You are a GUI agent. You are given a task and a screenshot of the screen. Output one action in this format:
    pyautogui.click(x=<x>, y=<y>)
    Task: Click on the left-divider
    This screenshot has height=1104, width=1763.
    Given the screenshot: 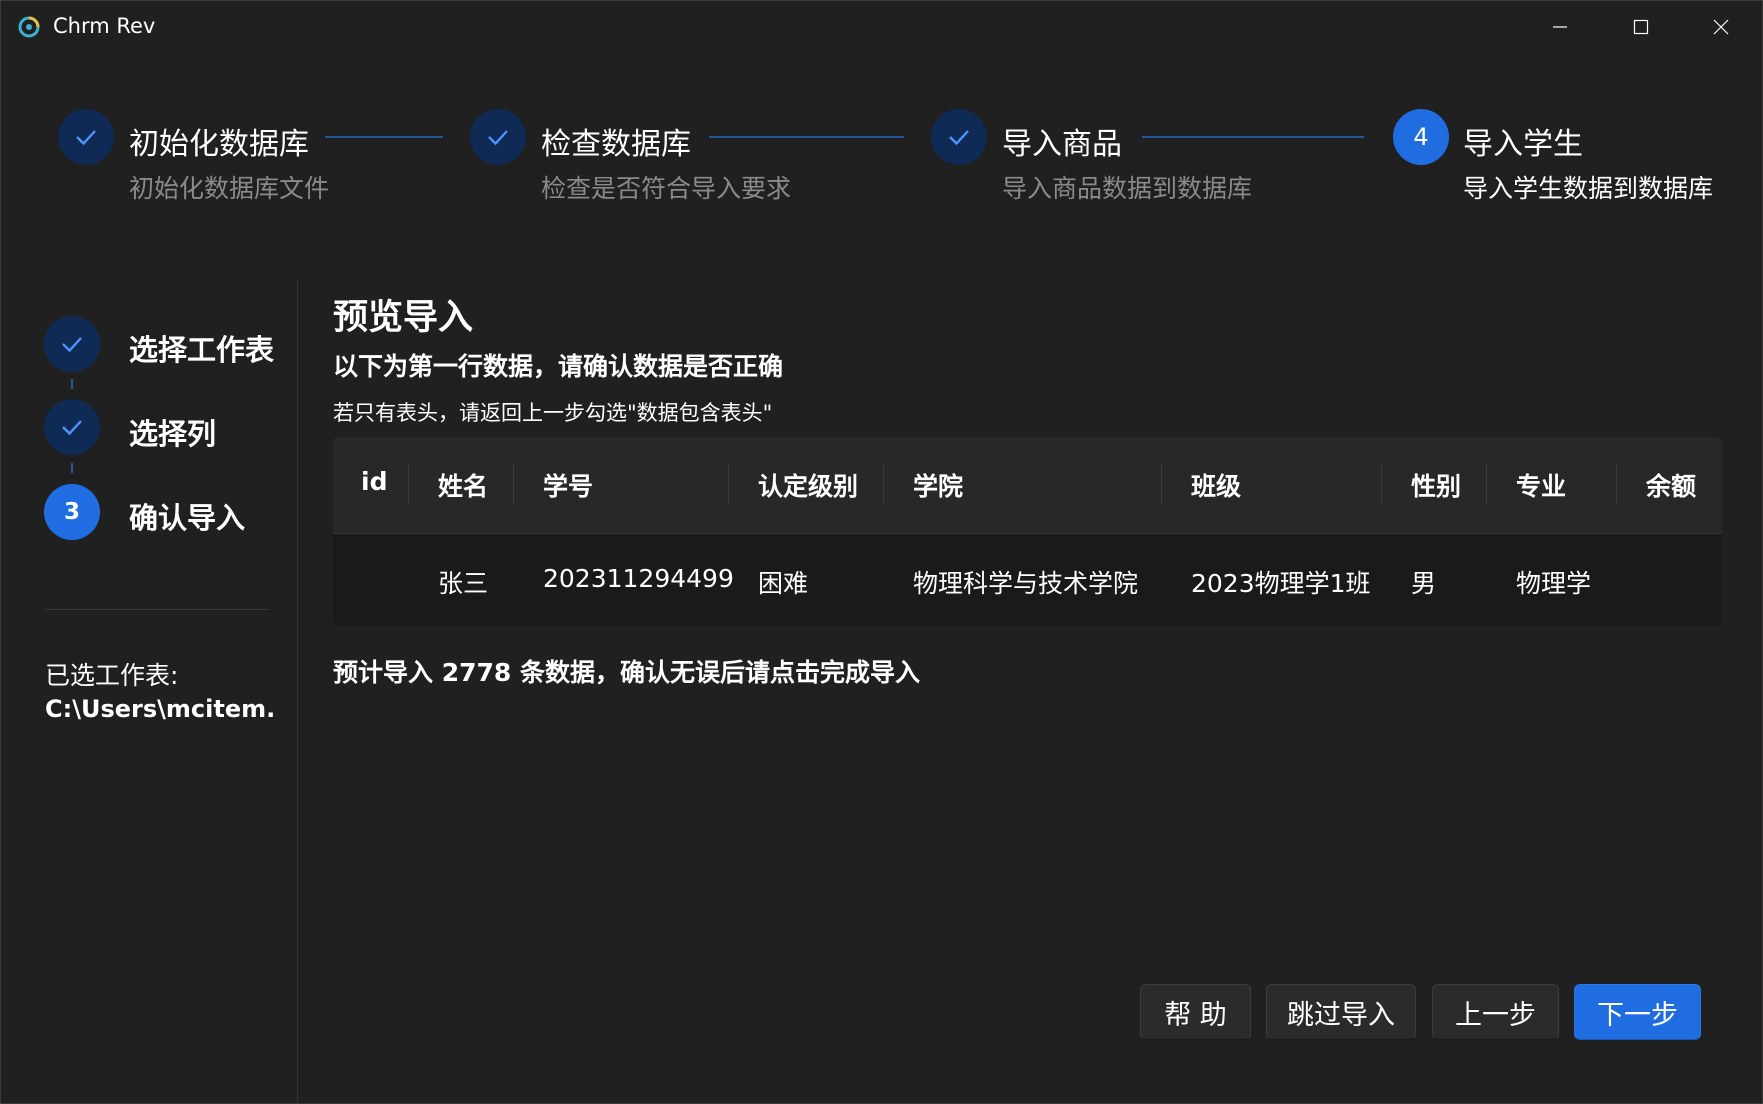 What is the action you would take?
    pyautogui.click(x=157, y=609)
    